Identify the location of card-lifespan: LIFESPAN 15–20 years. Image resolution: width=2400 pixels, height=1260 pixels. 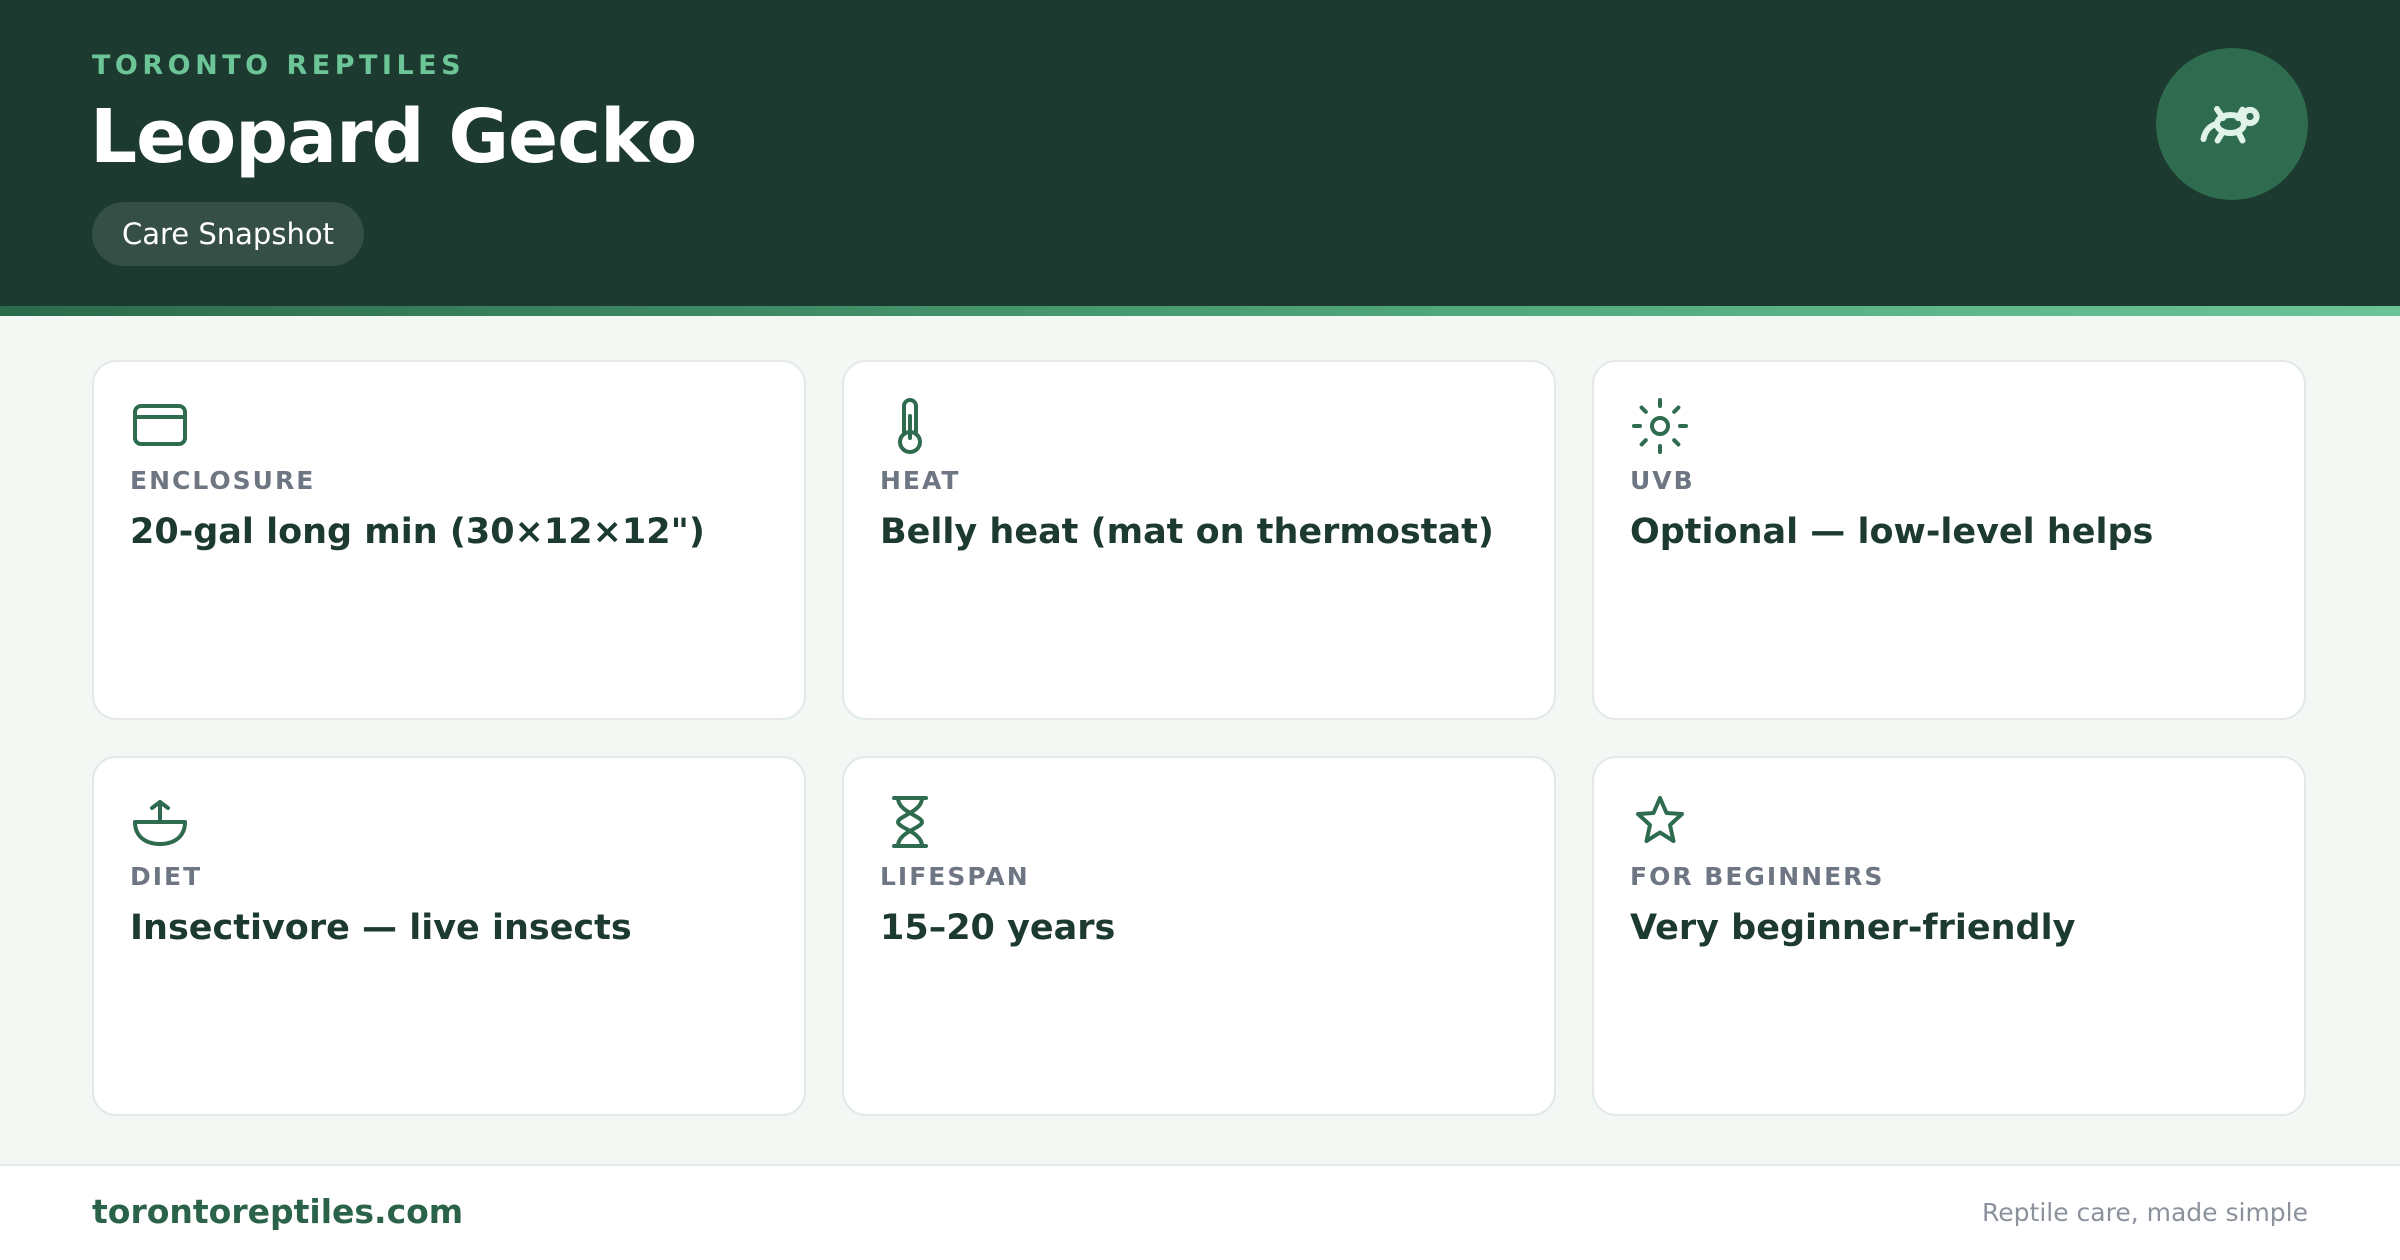
(1199, 936).